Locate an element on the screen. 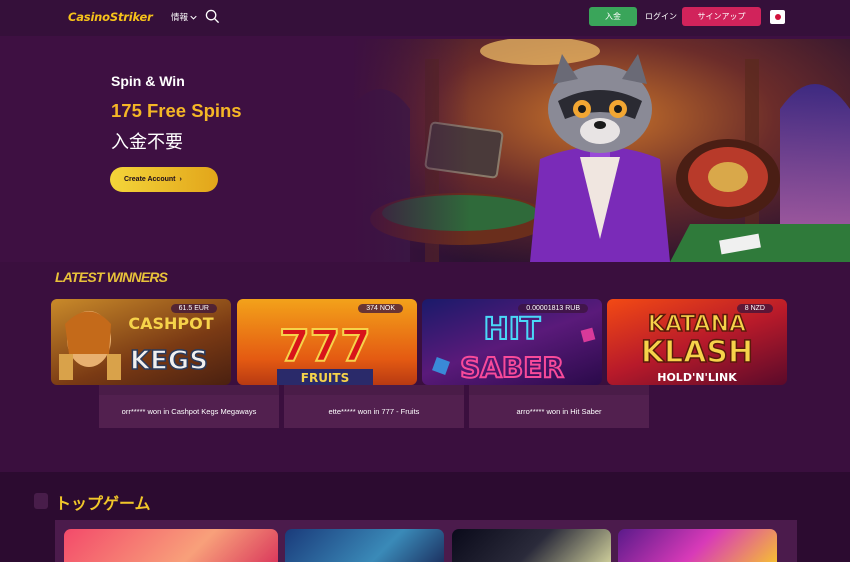 The width and height of the screenshot is (850, 562). winner-tile: 777 FRUITS 374 NOK is located at coordinates (327, 342).